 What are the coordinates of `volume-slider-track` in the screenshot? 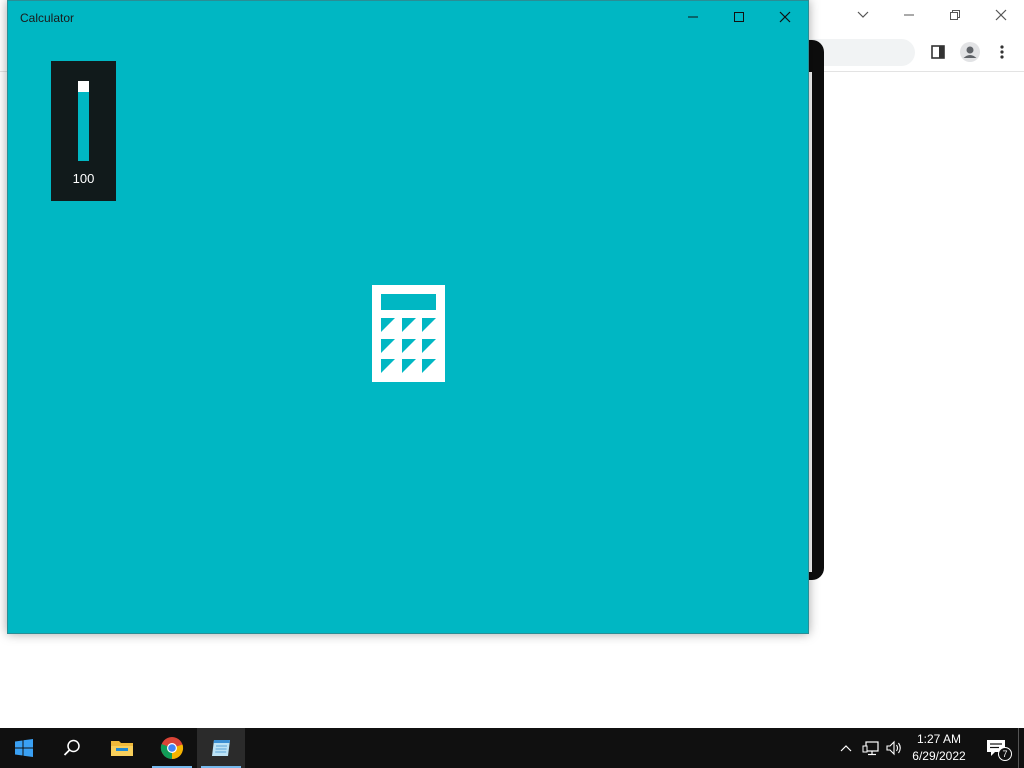 It's located at (83, 121).